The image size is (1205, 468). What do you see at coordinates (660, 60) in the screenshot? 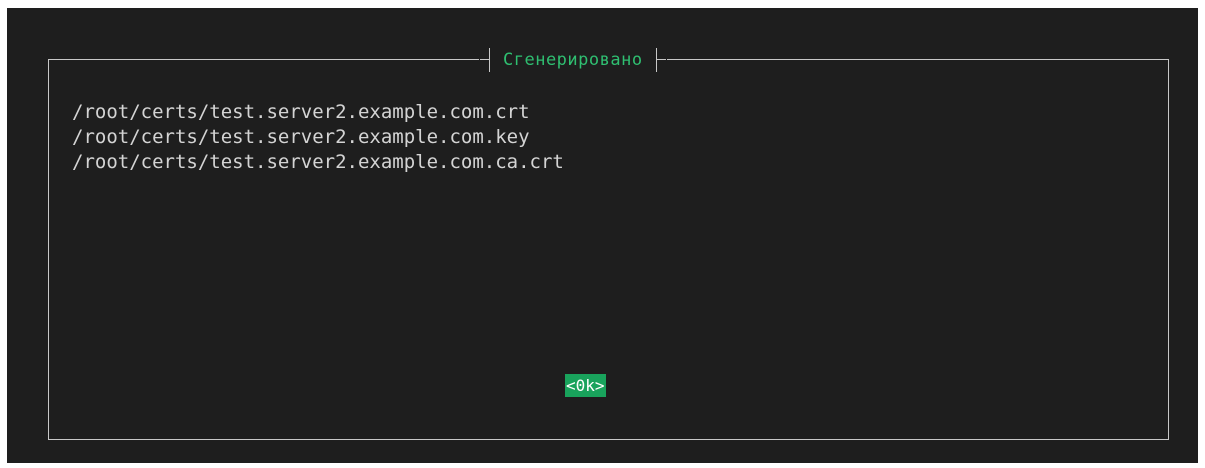
I see `title-right-divider` at bounding box center [660, 60].